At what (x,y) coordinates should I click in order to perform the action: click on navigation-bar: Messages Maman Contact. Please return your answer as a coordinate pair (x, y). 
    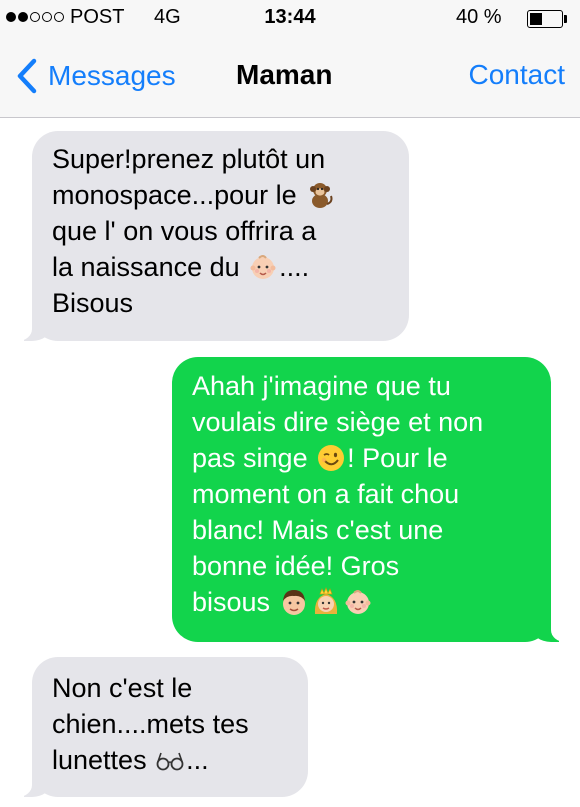
    Looking at the image, I should click on (290, 79).